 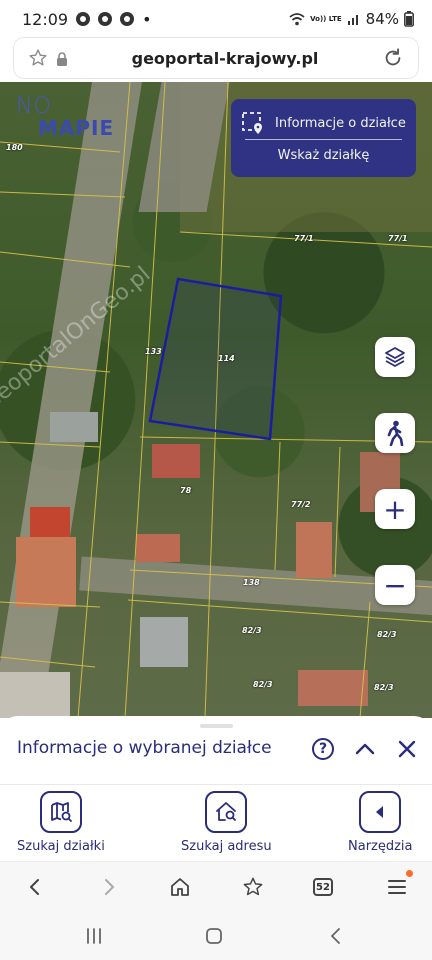 I want to click on zoom-in-button: +, so click(x=395, y=509).